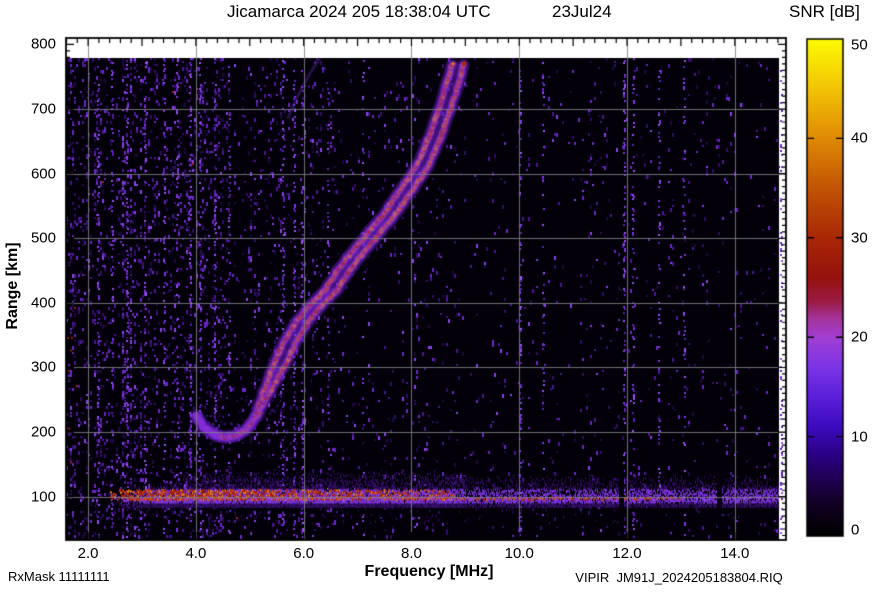 The image size is (874, 595). What do you see at coordinates (43, 497) in the screenshot?
I see `y-tick-label: 100` at bounding box center [43, 497].